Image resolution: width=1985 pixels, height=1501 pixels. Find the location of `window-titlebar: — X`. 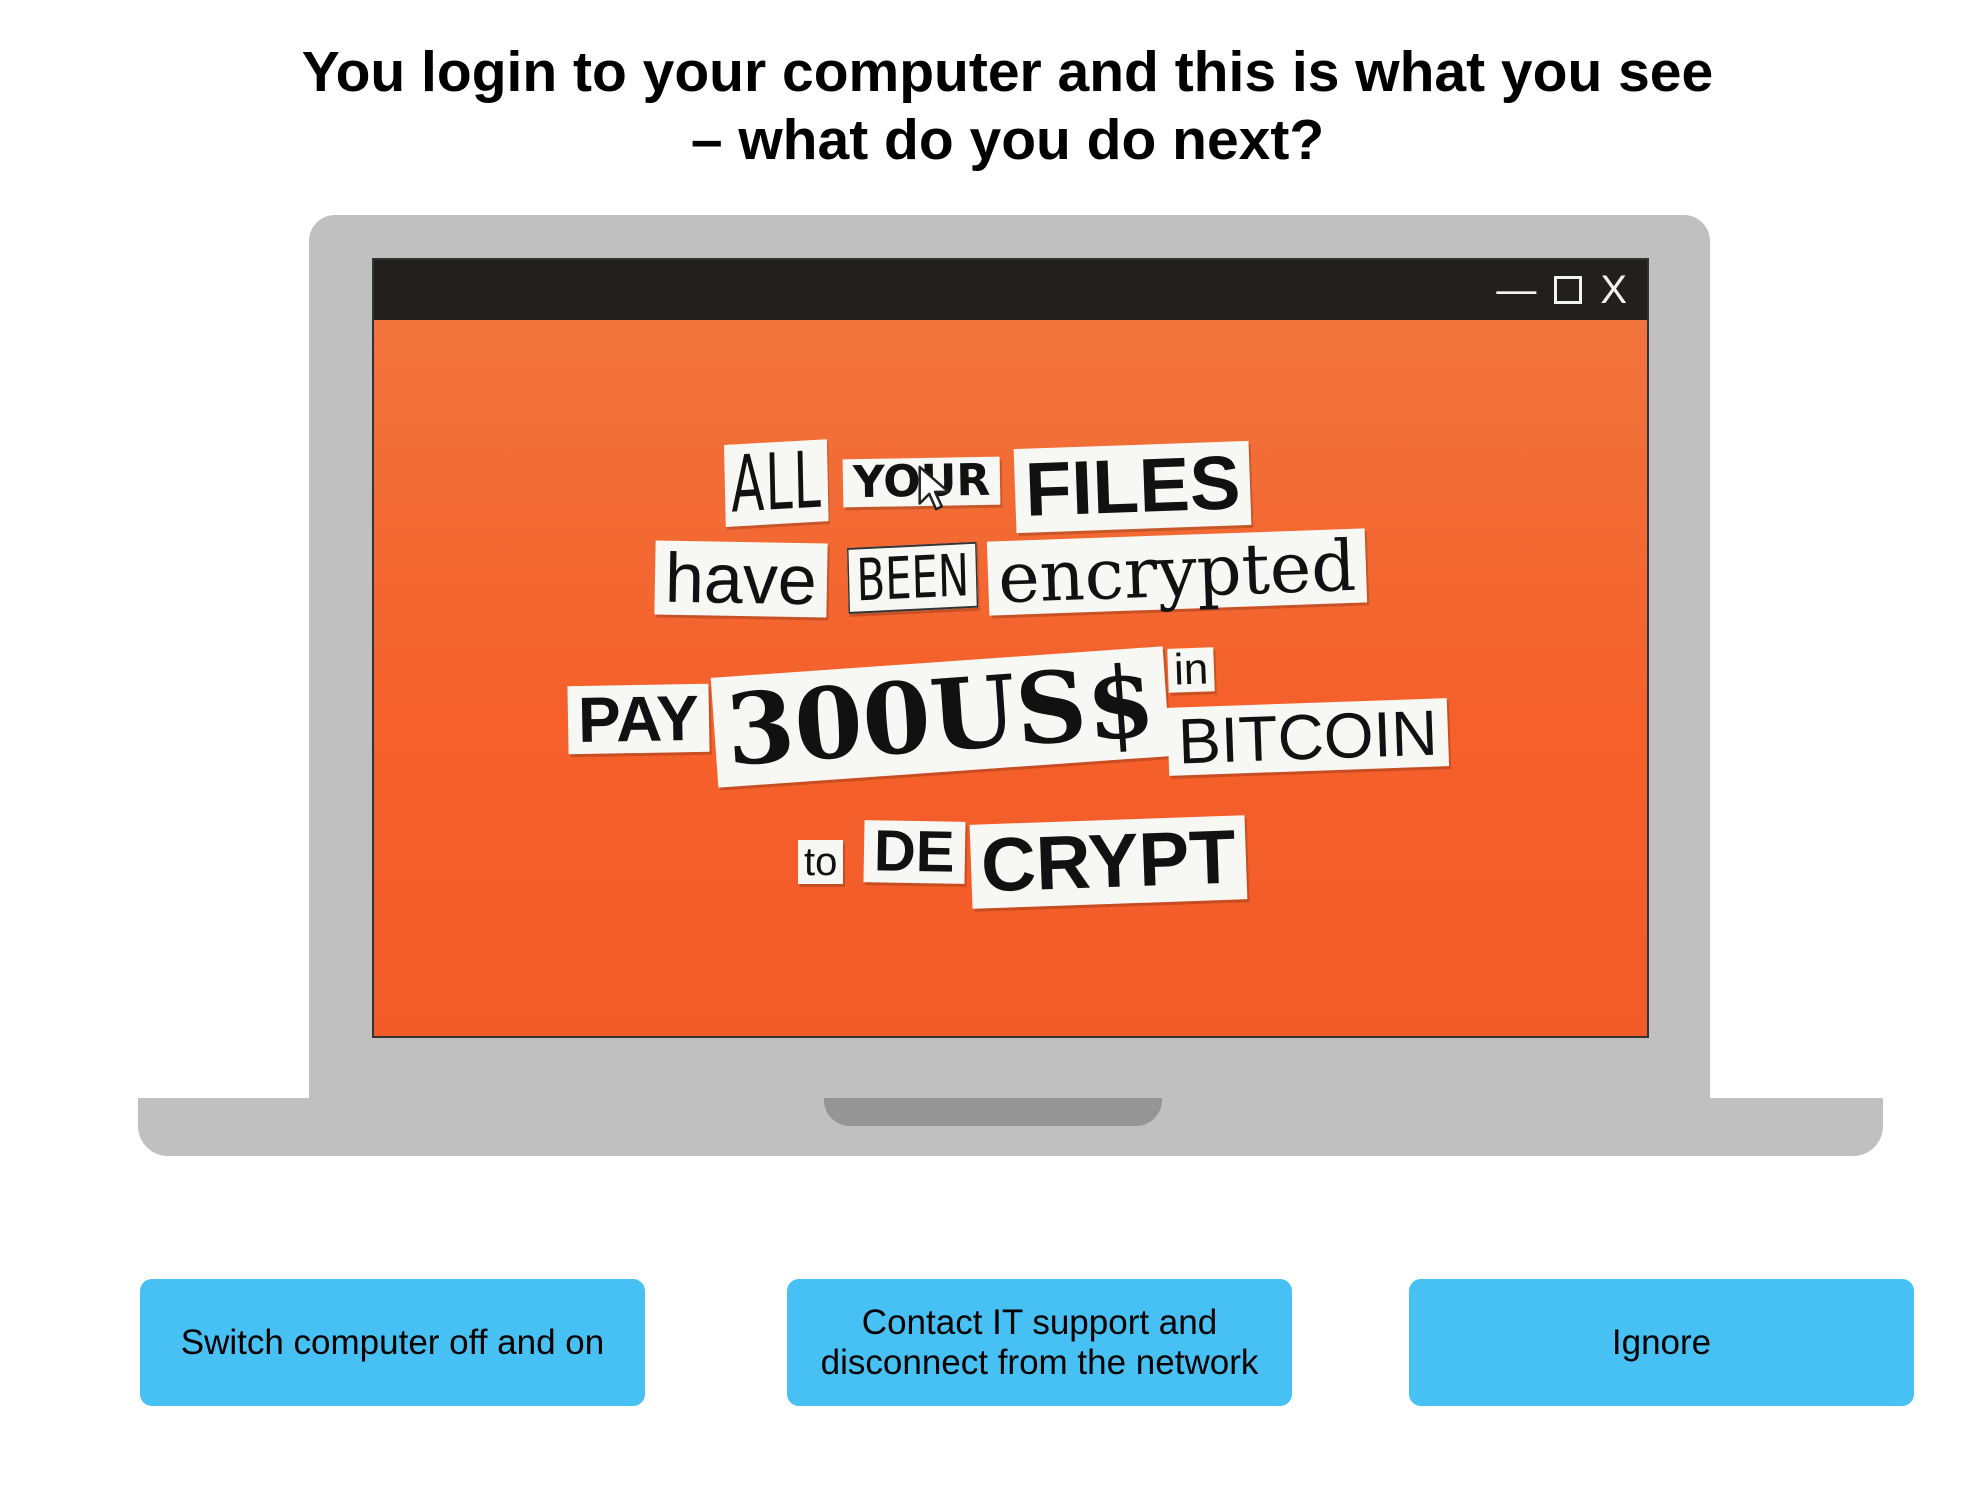

window-titlebar: — X is located at coordinates (1010, 290).